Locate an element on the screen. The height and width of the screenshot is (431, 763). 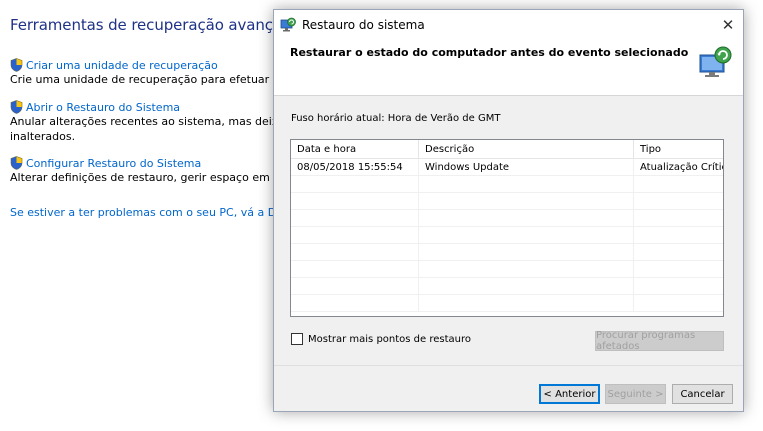
column-header-description: Descrição is located at coordinates (526, 149).